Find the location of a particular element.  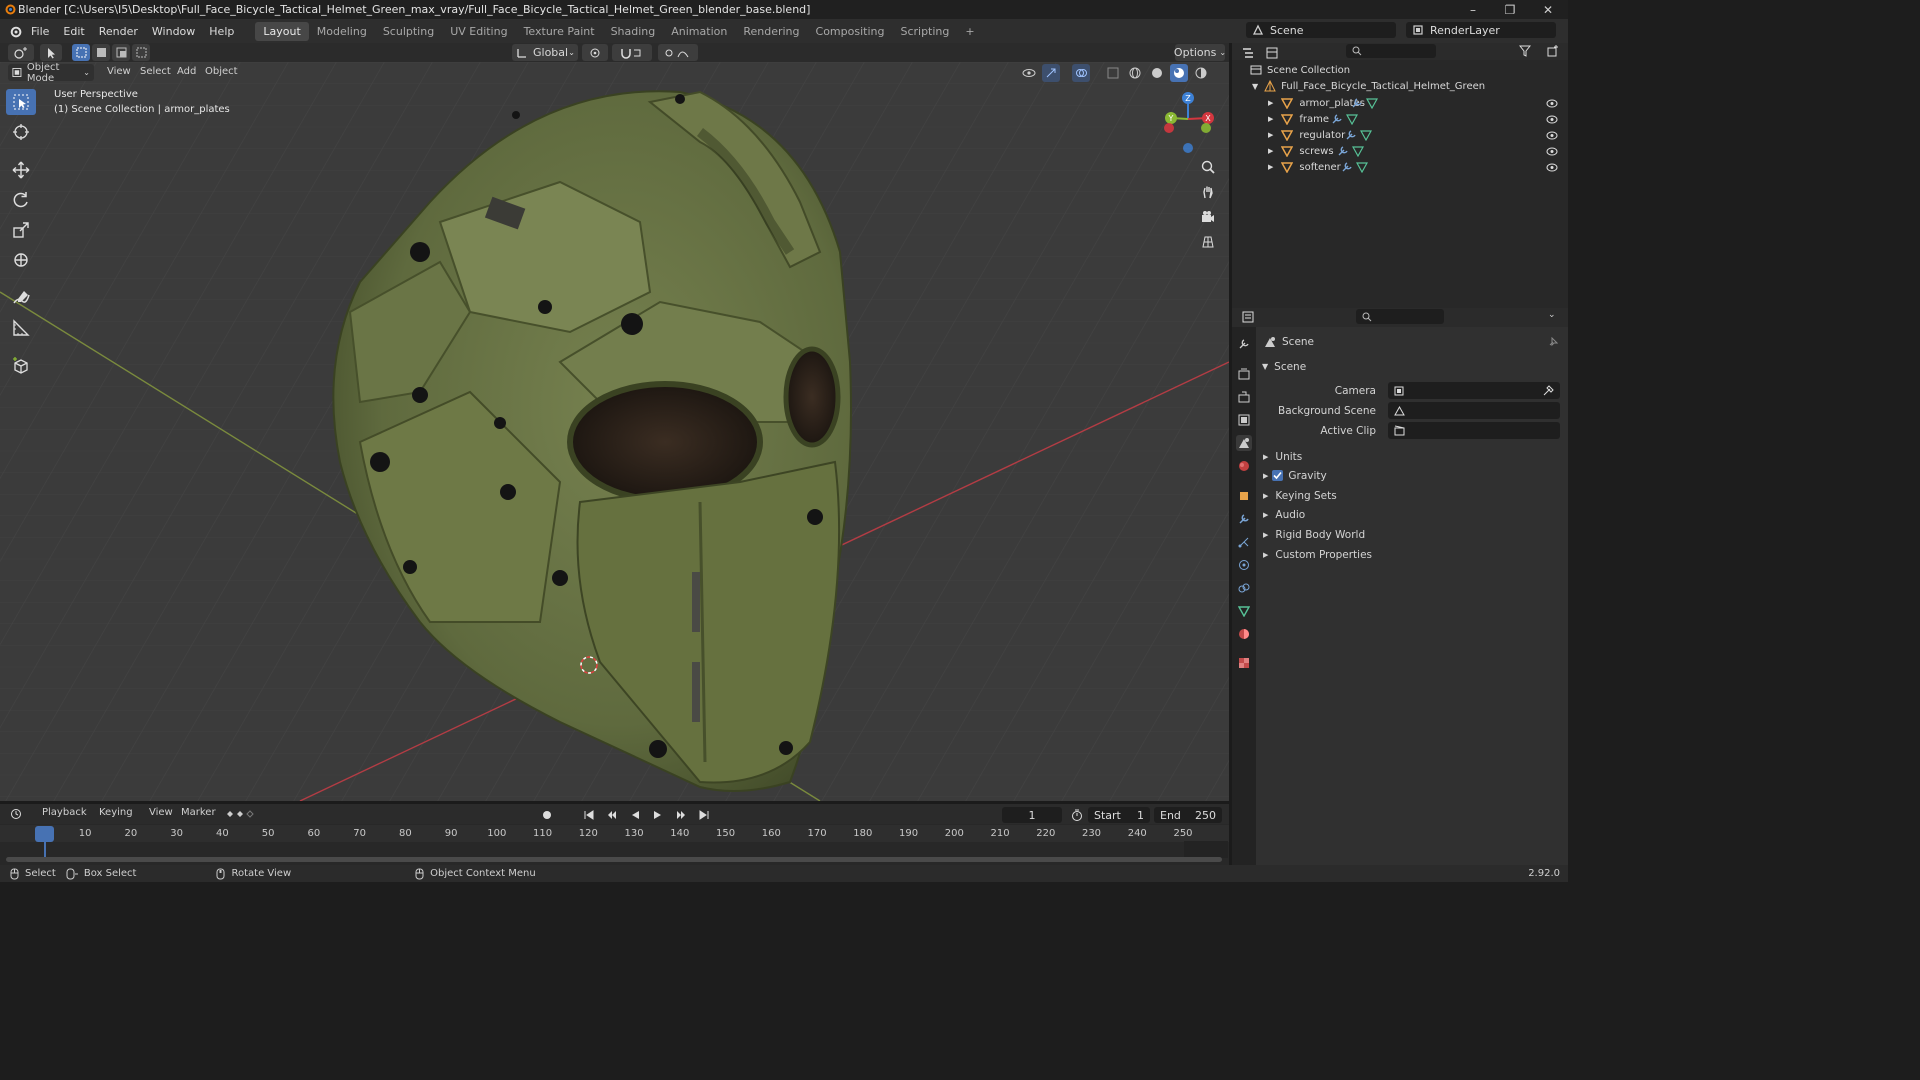

annotate-tool-icon is located at coordinates (21, 298).